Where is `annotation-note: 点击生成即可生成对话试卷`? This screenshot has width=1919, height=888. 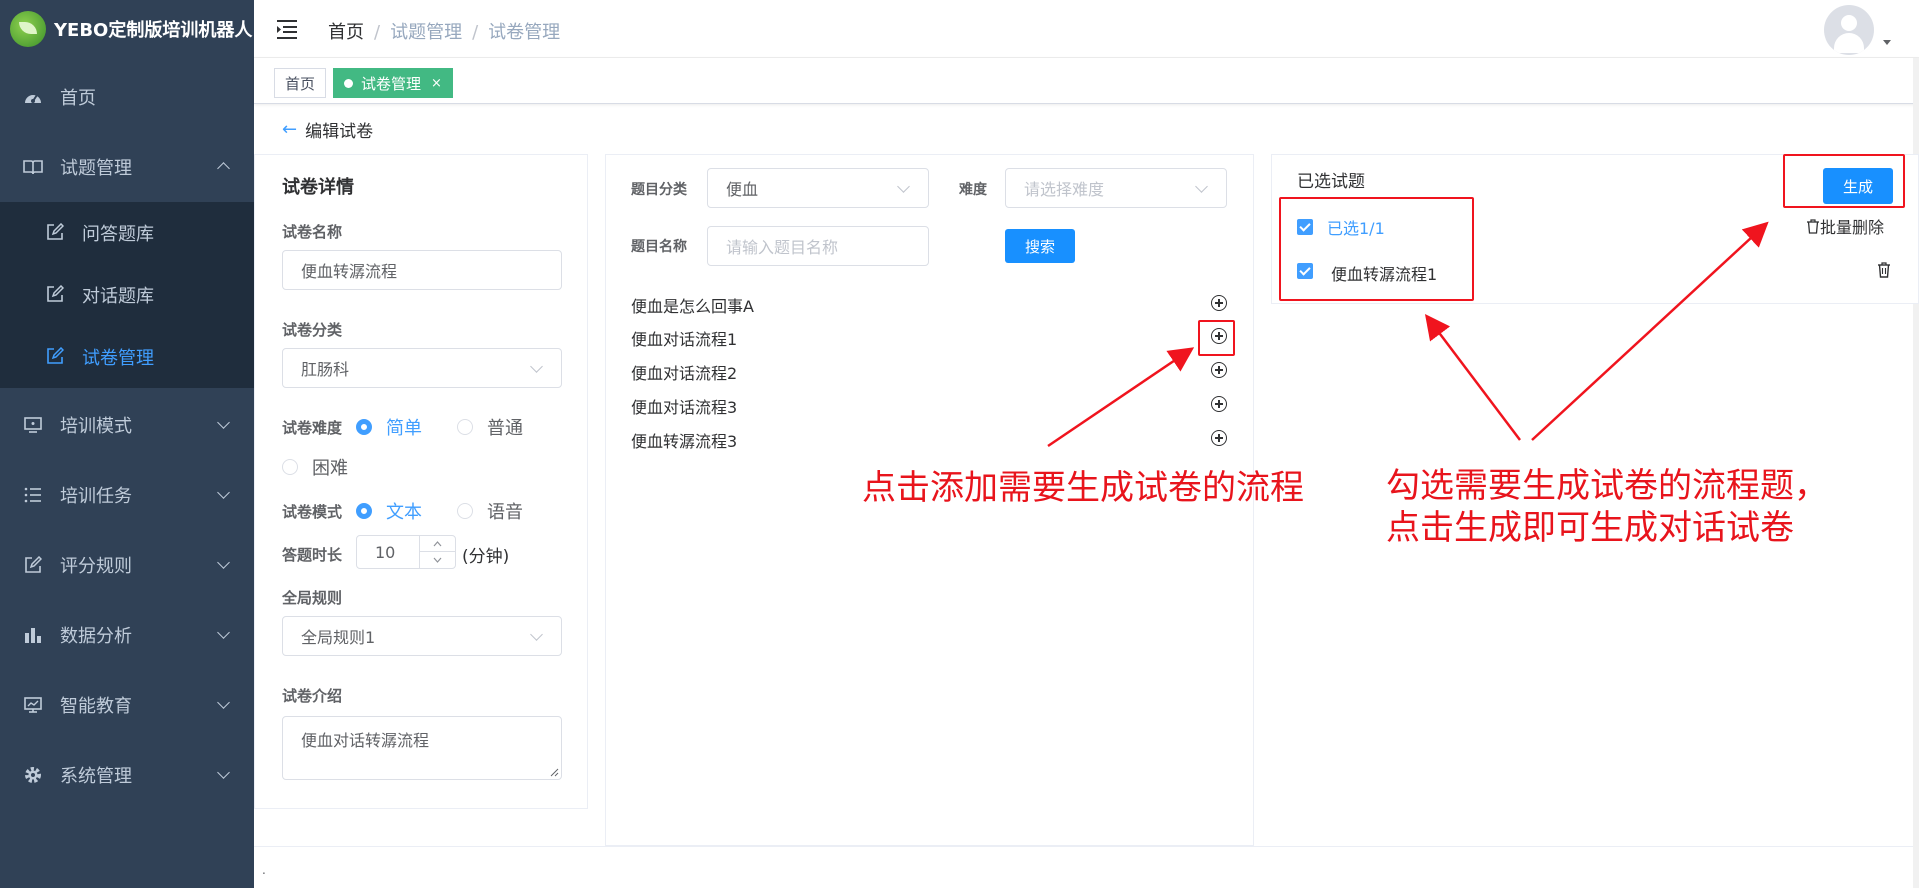 annotation-note: 点击生成即可生成对话试卷 is located at coordinates (1590, 528).